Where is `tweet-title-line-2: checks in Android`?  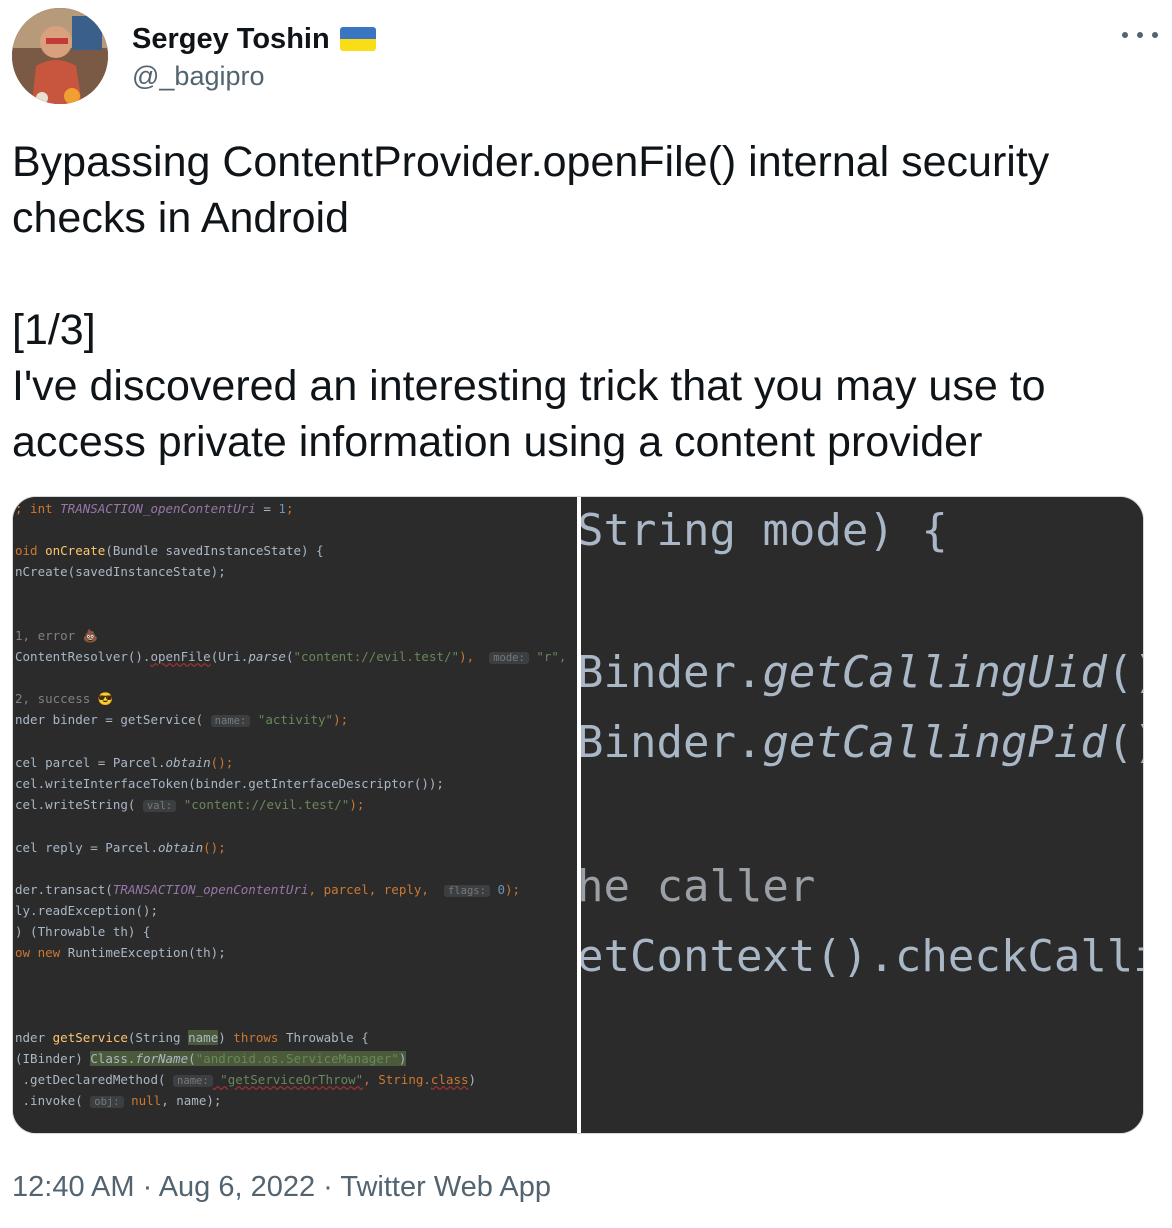
tweet-title-line-2: checks in Android is located at coordinates (181, 218).